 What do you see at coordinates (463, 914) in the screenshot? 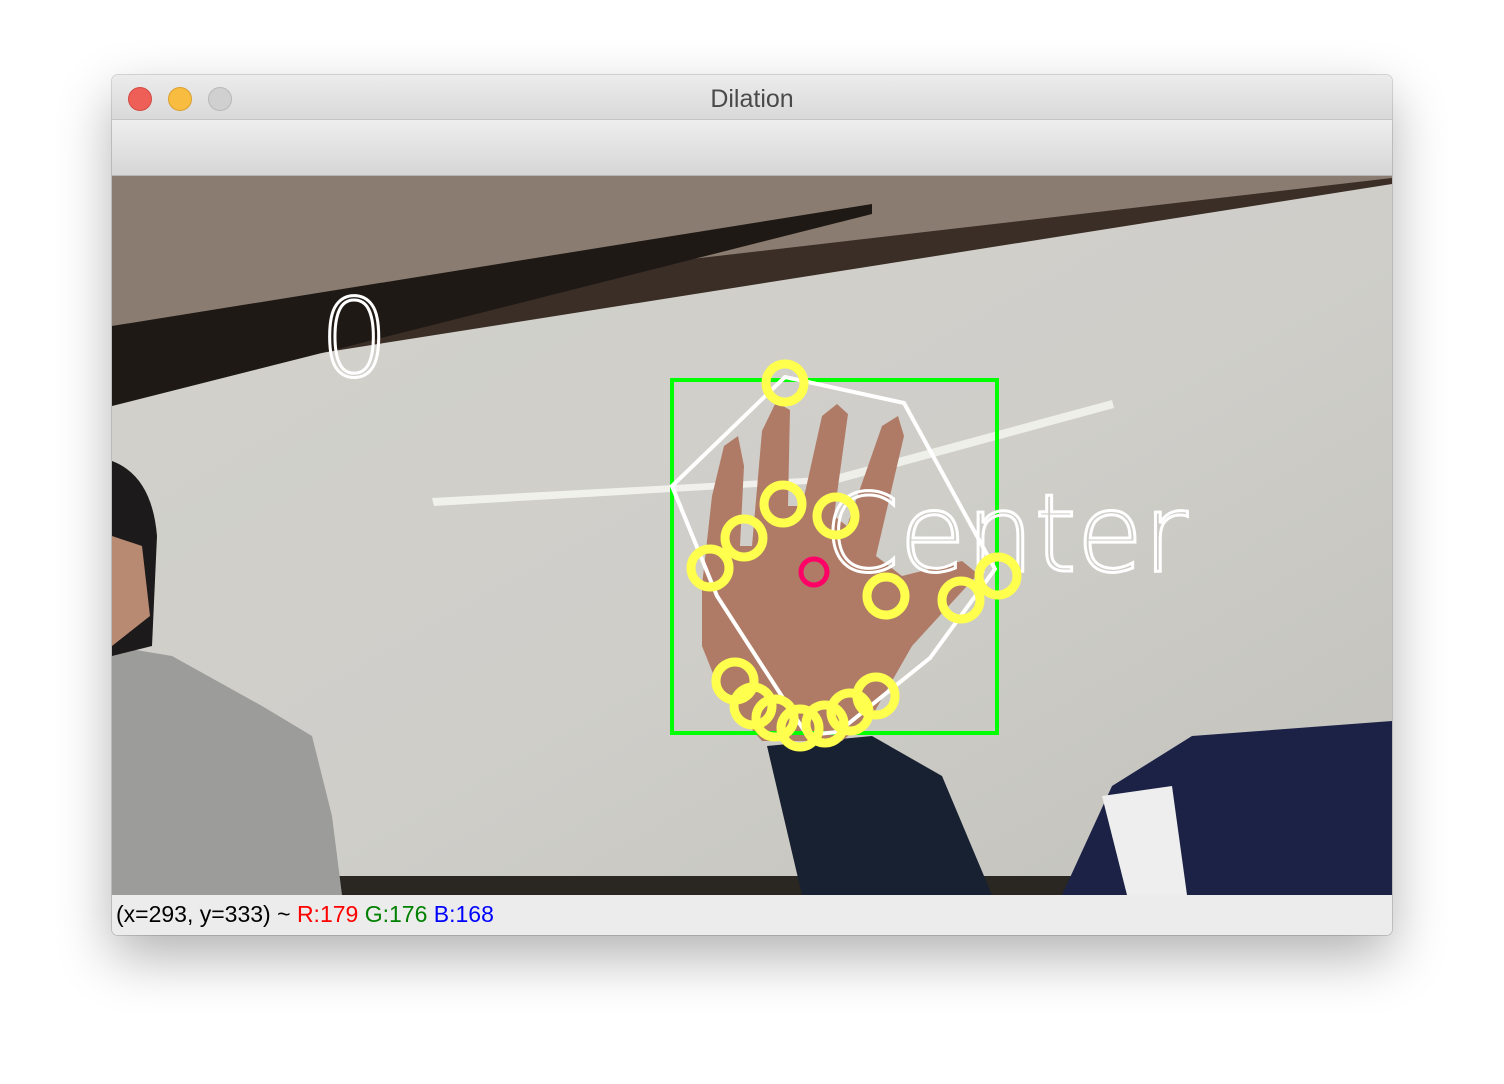
I see `pixel-blue: B:168` at bounding box center [463, 914].